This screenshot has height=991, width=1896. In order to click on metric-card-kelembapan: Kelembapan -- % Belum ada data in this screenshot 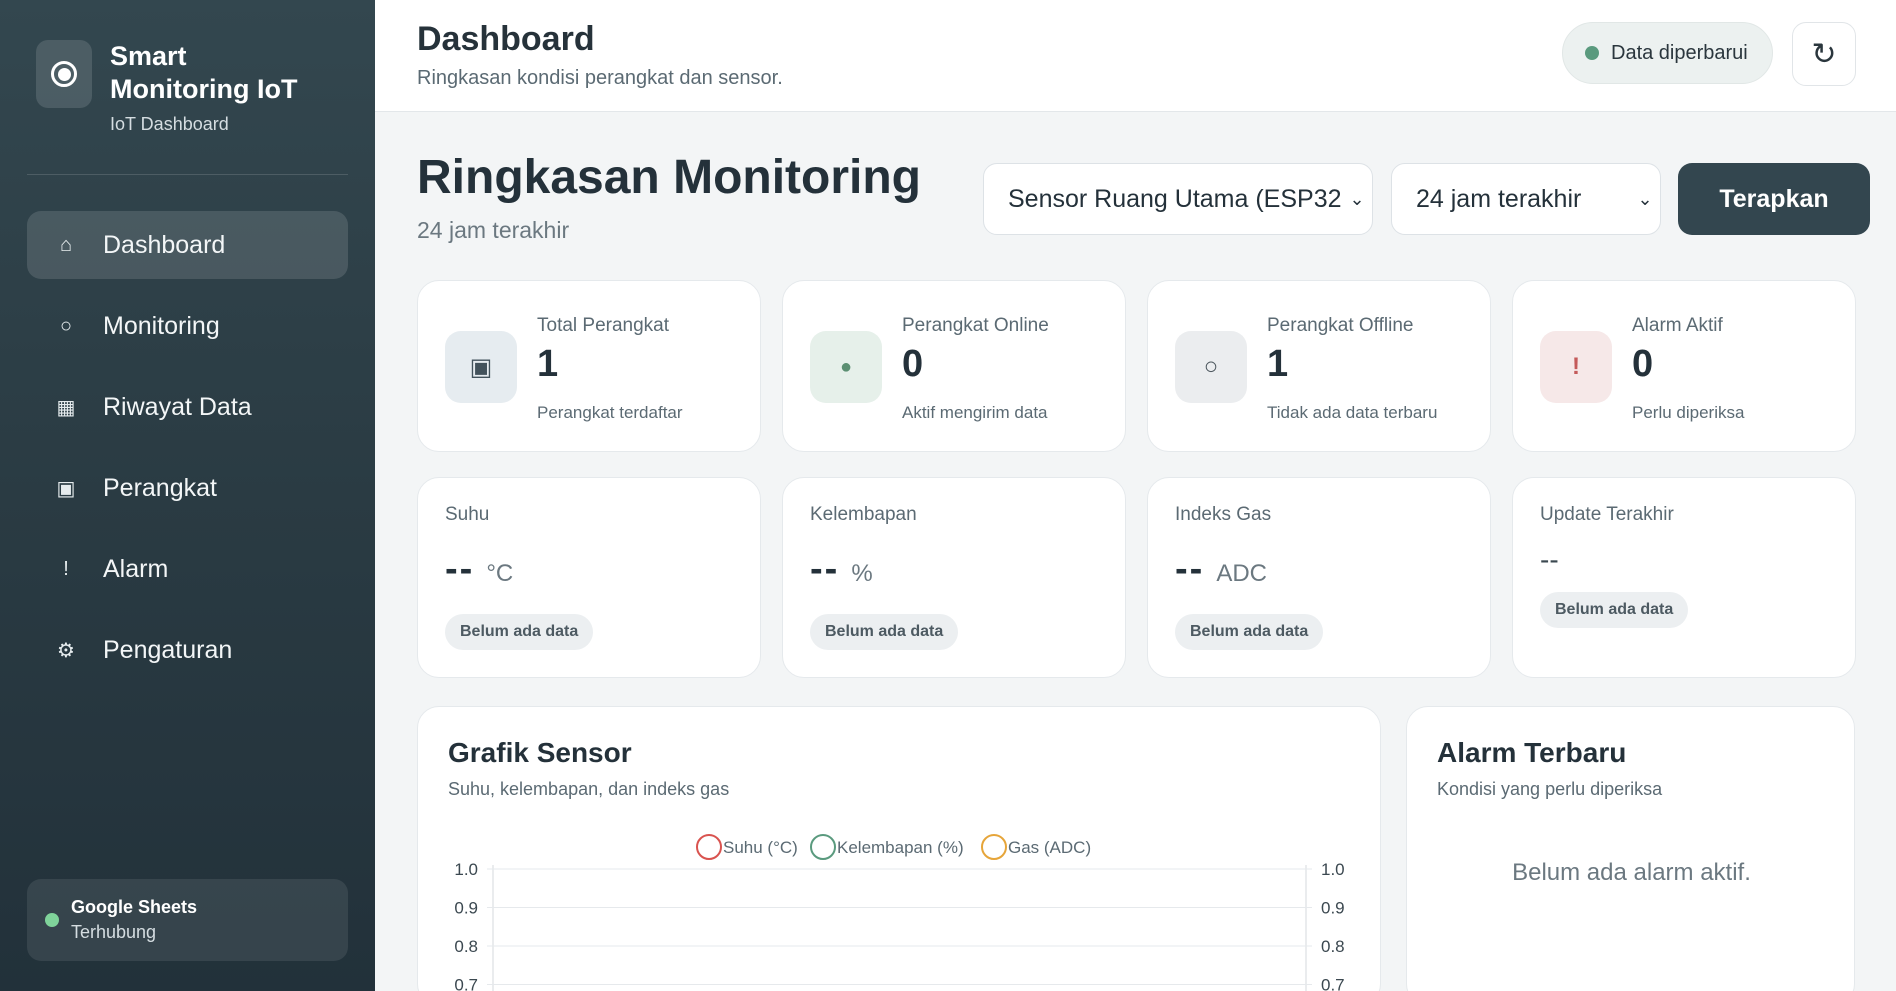, I will do `click(954, 577)`.